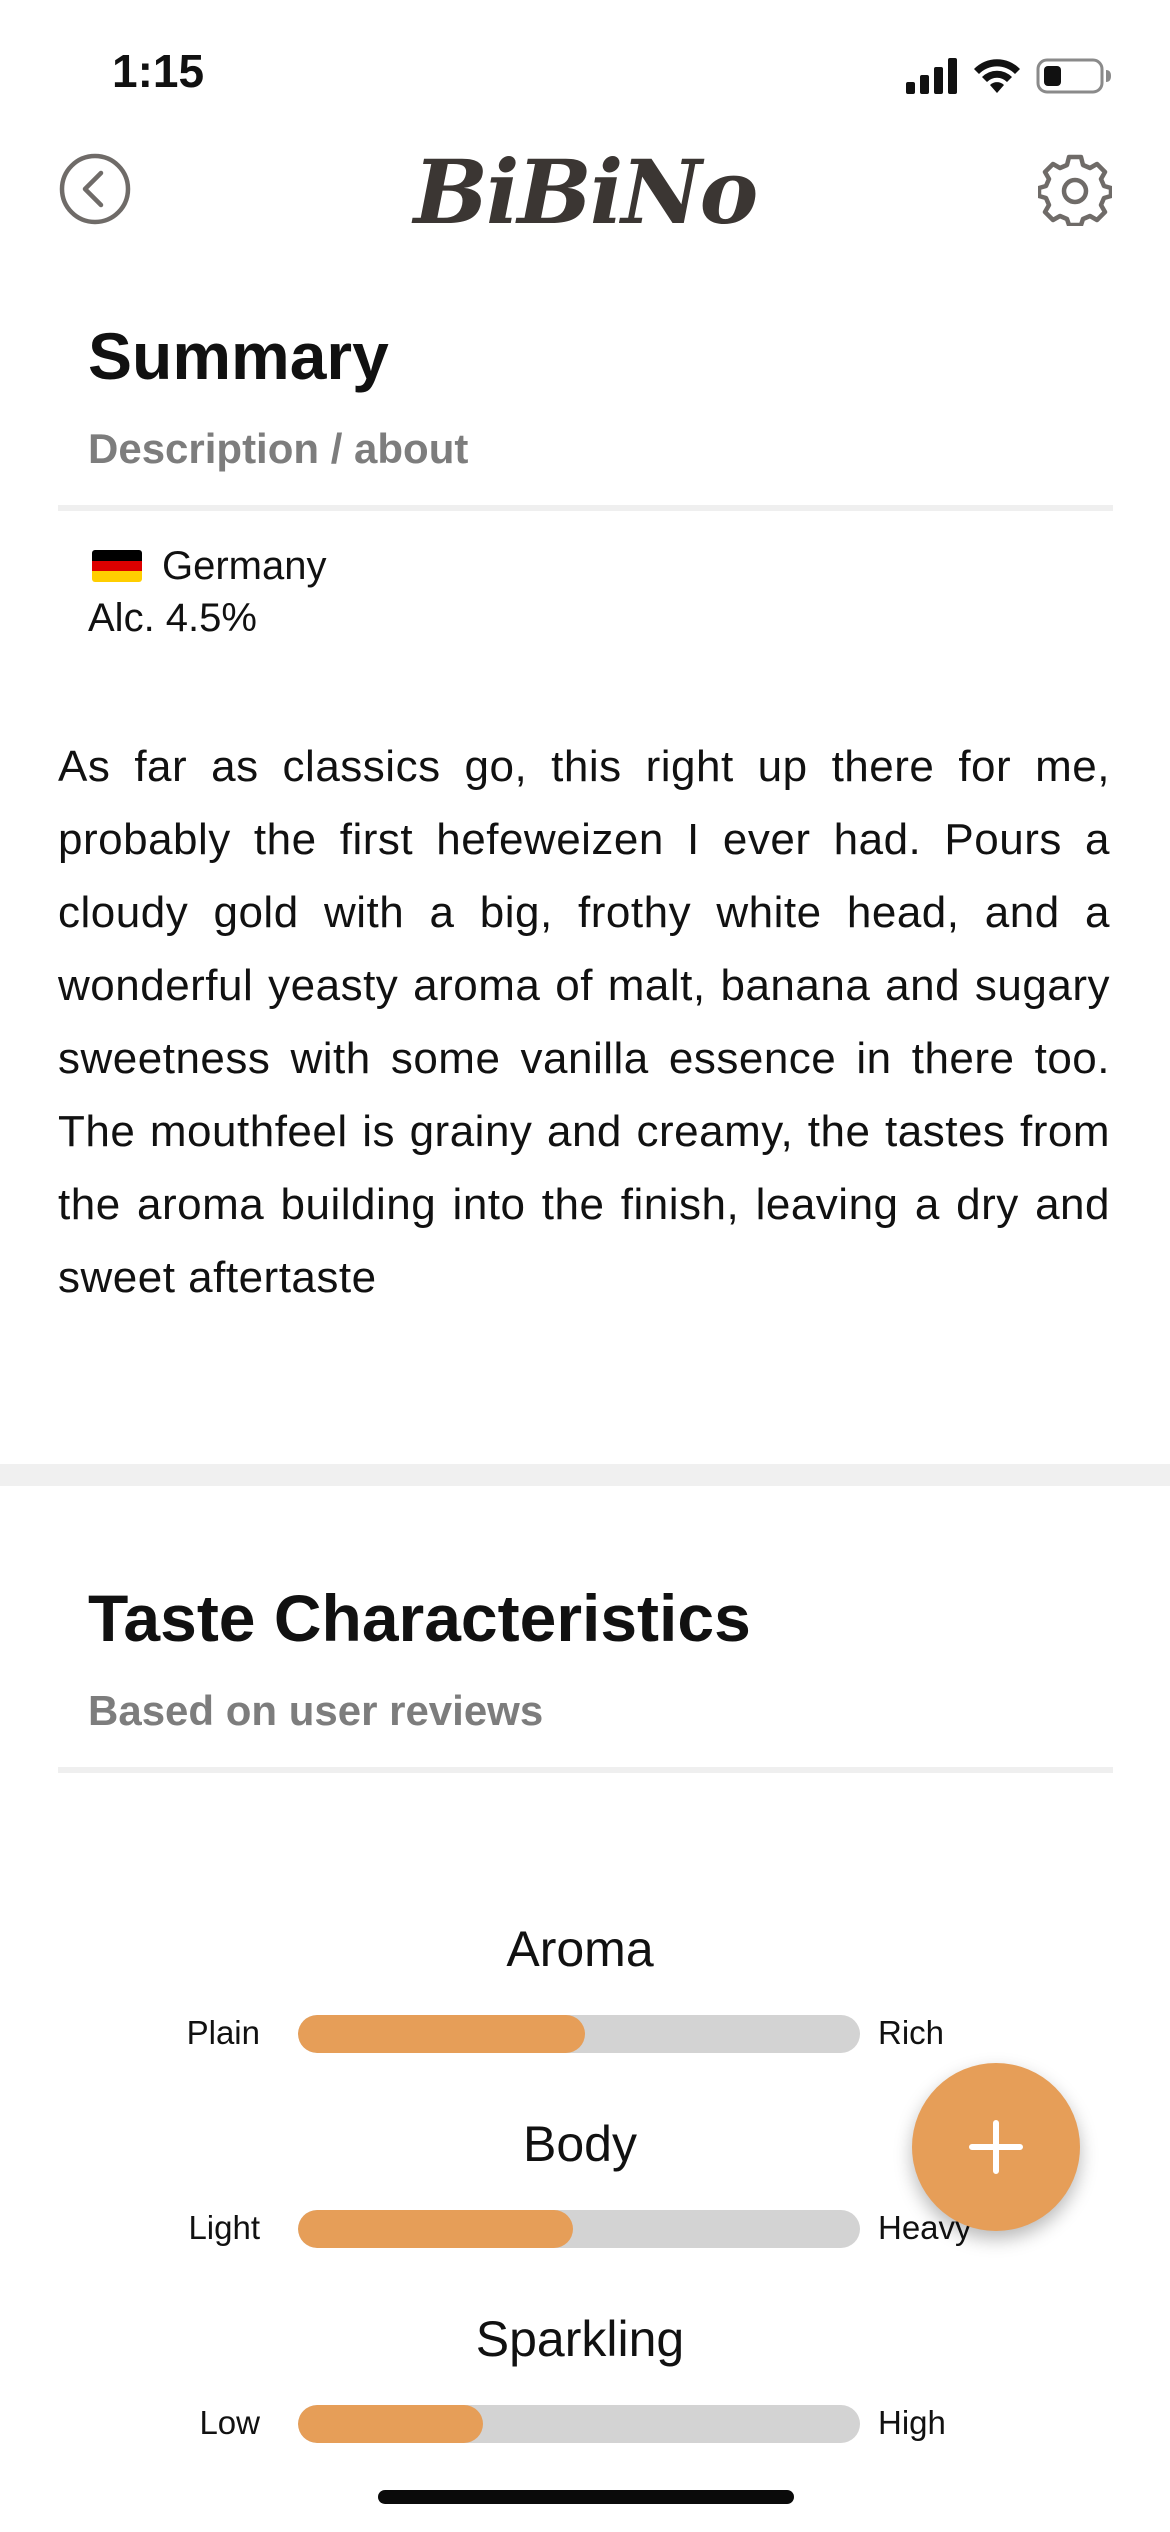 This screenshot has height=2532, width=1170. What do you see at coordinates (229, 2422) in the screenshot?
I see `taste-low-label: Low` at bounding box center [229, 2422].